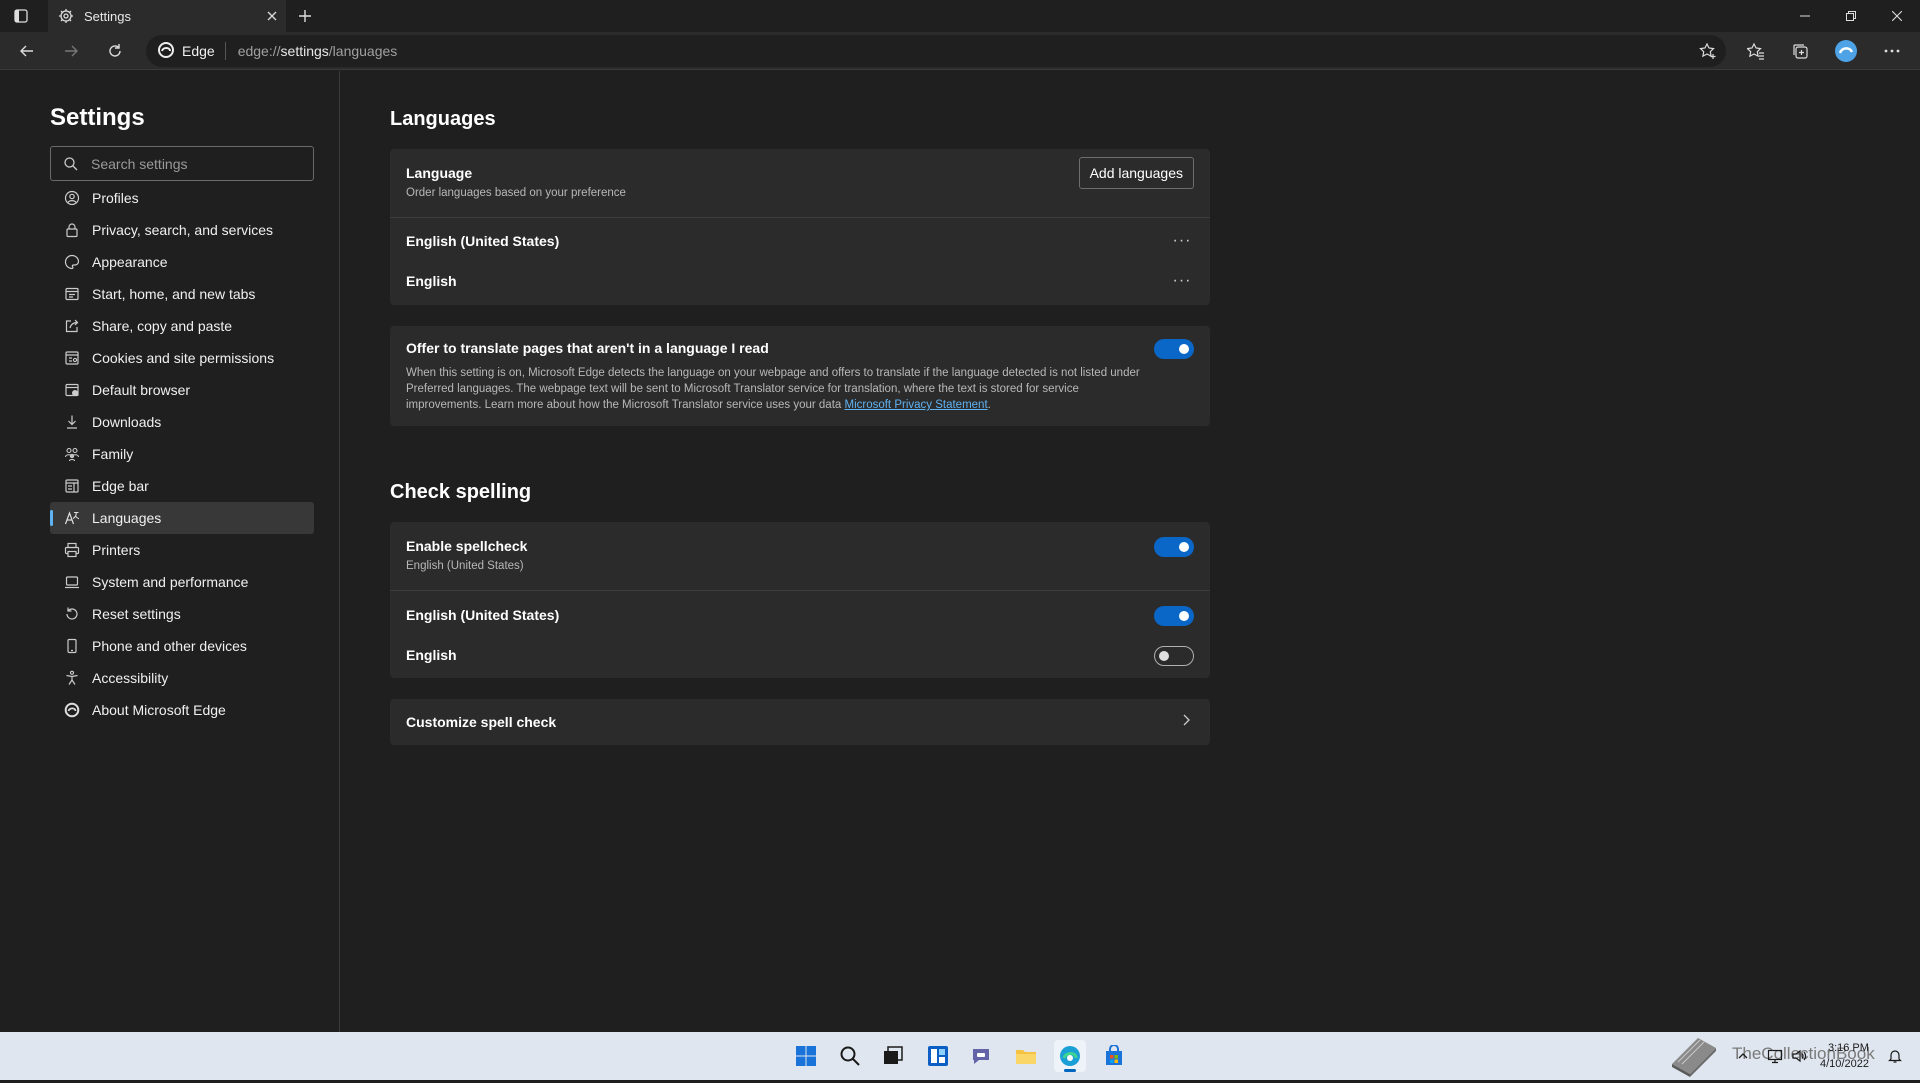  I want to click on chevron-up-icon, so click(1743, 1056).